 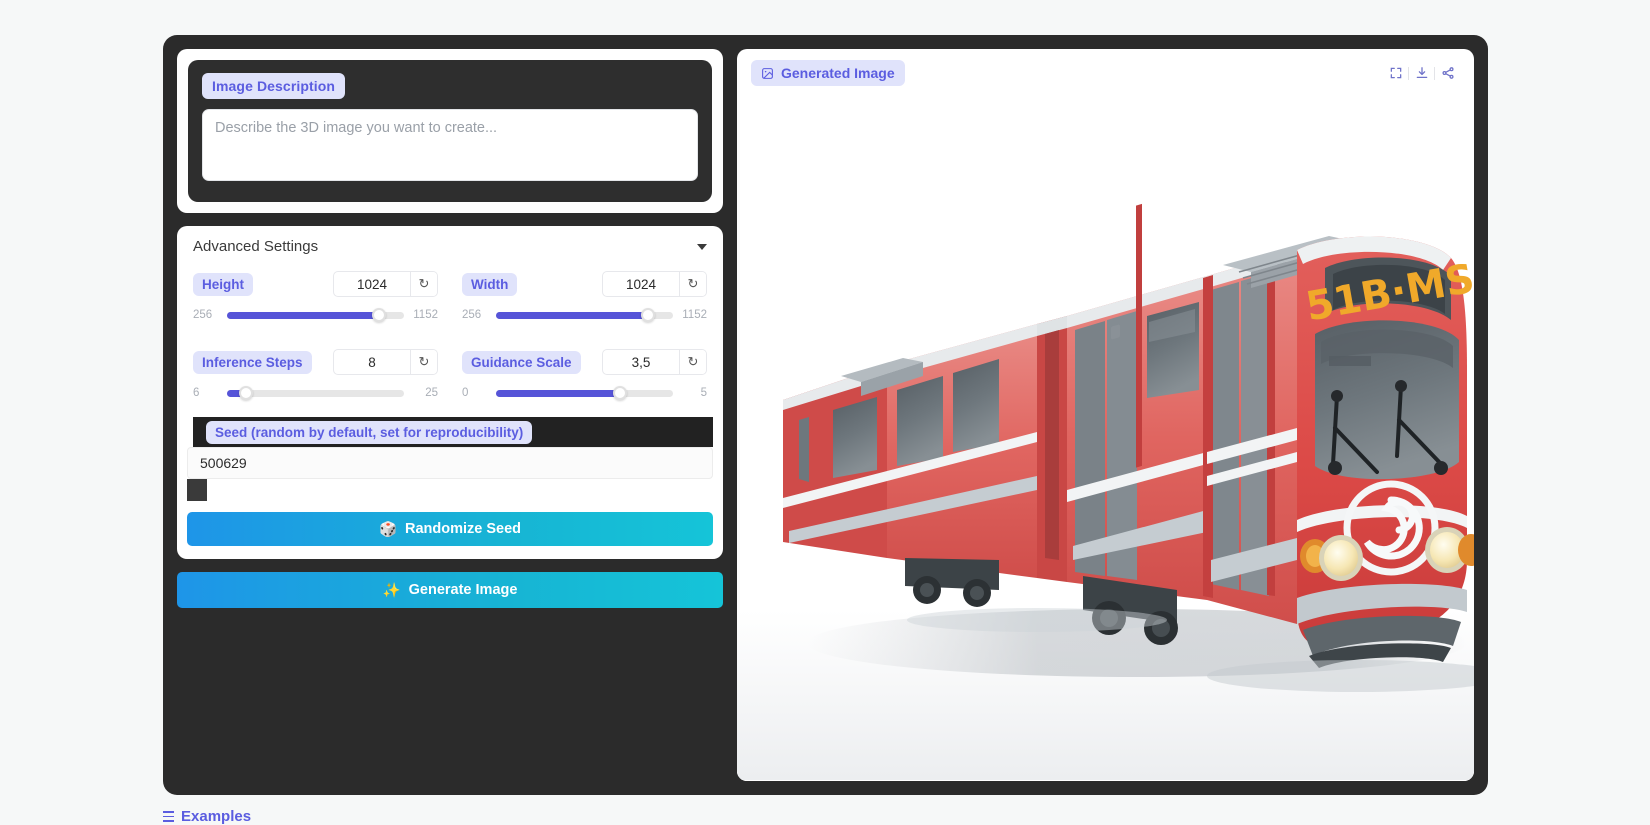 I want to click on guidance-scale-number-box: 3,5 ↻, so click(x=654, y=362).